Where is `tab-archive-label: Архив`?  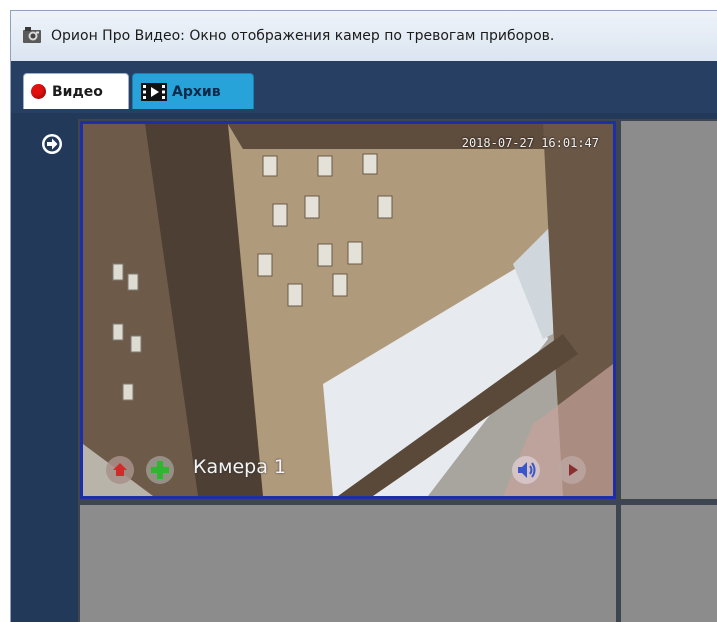 tab-archive-label: Архив is located at coordinates (196, 91).